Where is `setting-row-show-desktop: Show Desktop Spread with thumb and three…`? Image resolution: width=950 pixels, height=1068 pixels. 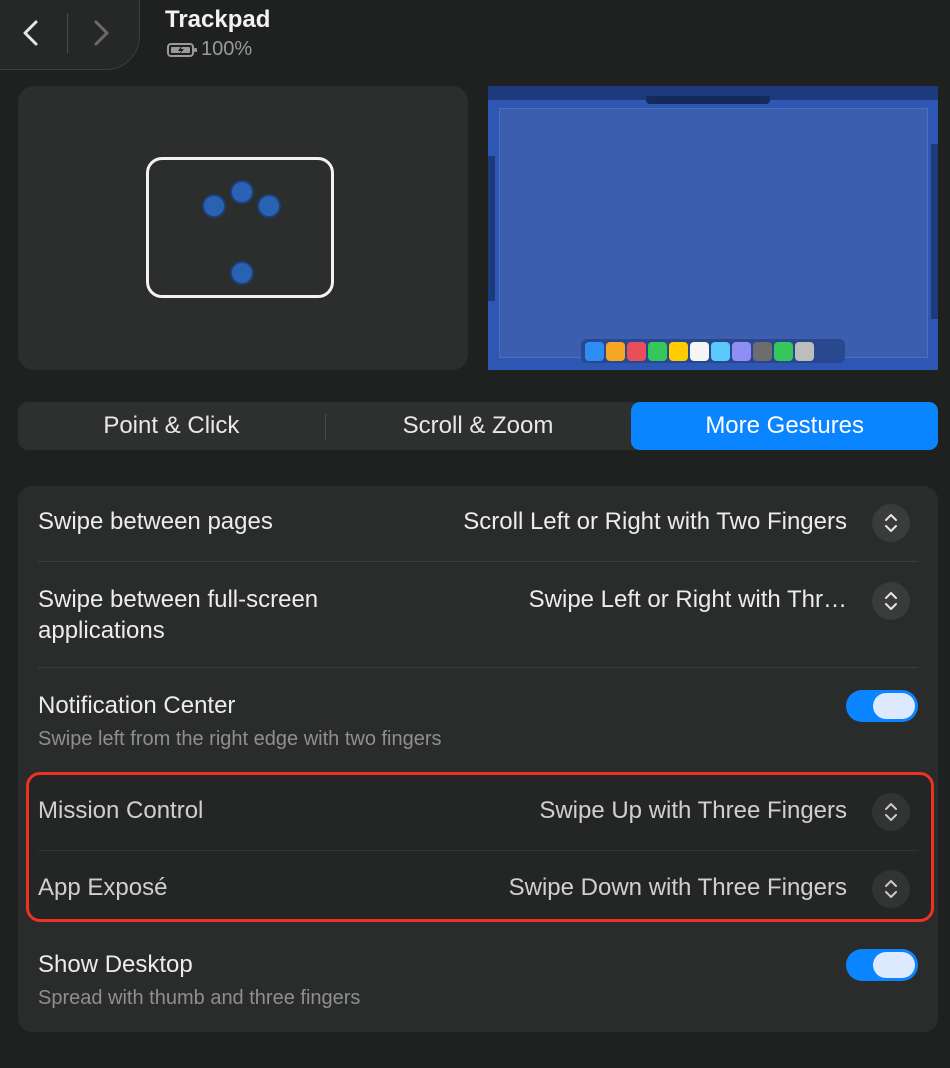
setting-row-show-desktop: Show Desktop Spread with thumb and three… is located at coordinates (478, 980).